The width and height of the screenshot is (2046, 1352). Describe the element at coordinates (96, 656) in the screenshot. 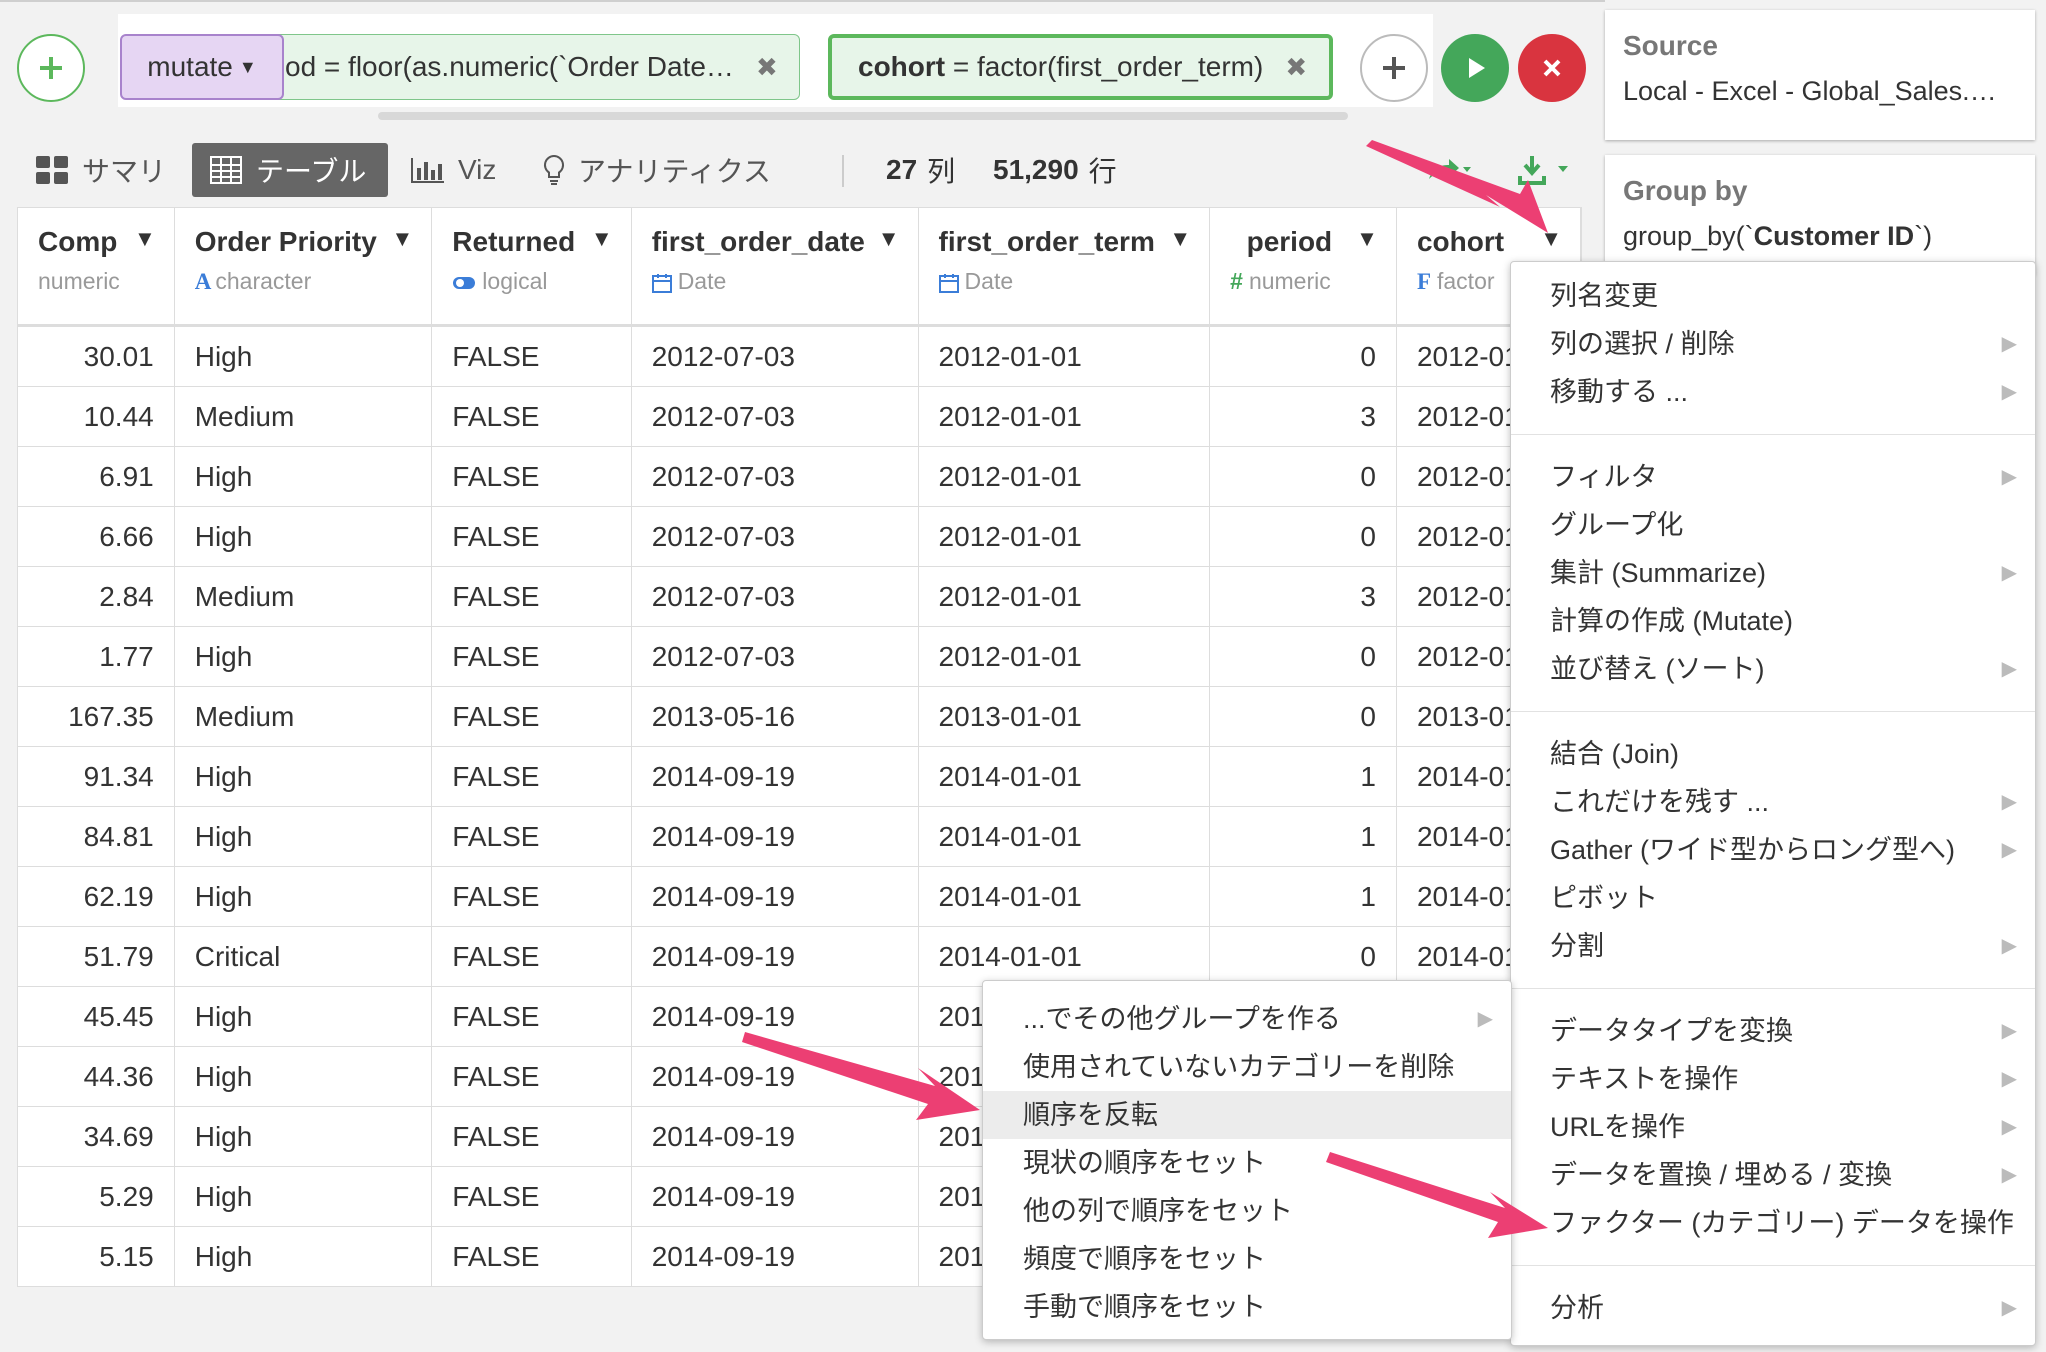

I see `table-cell: 1.77` at that location.